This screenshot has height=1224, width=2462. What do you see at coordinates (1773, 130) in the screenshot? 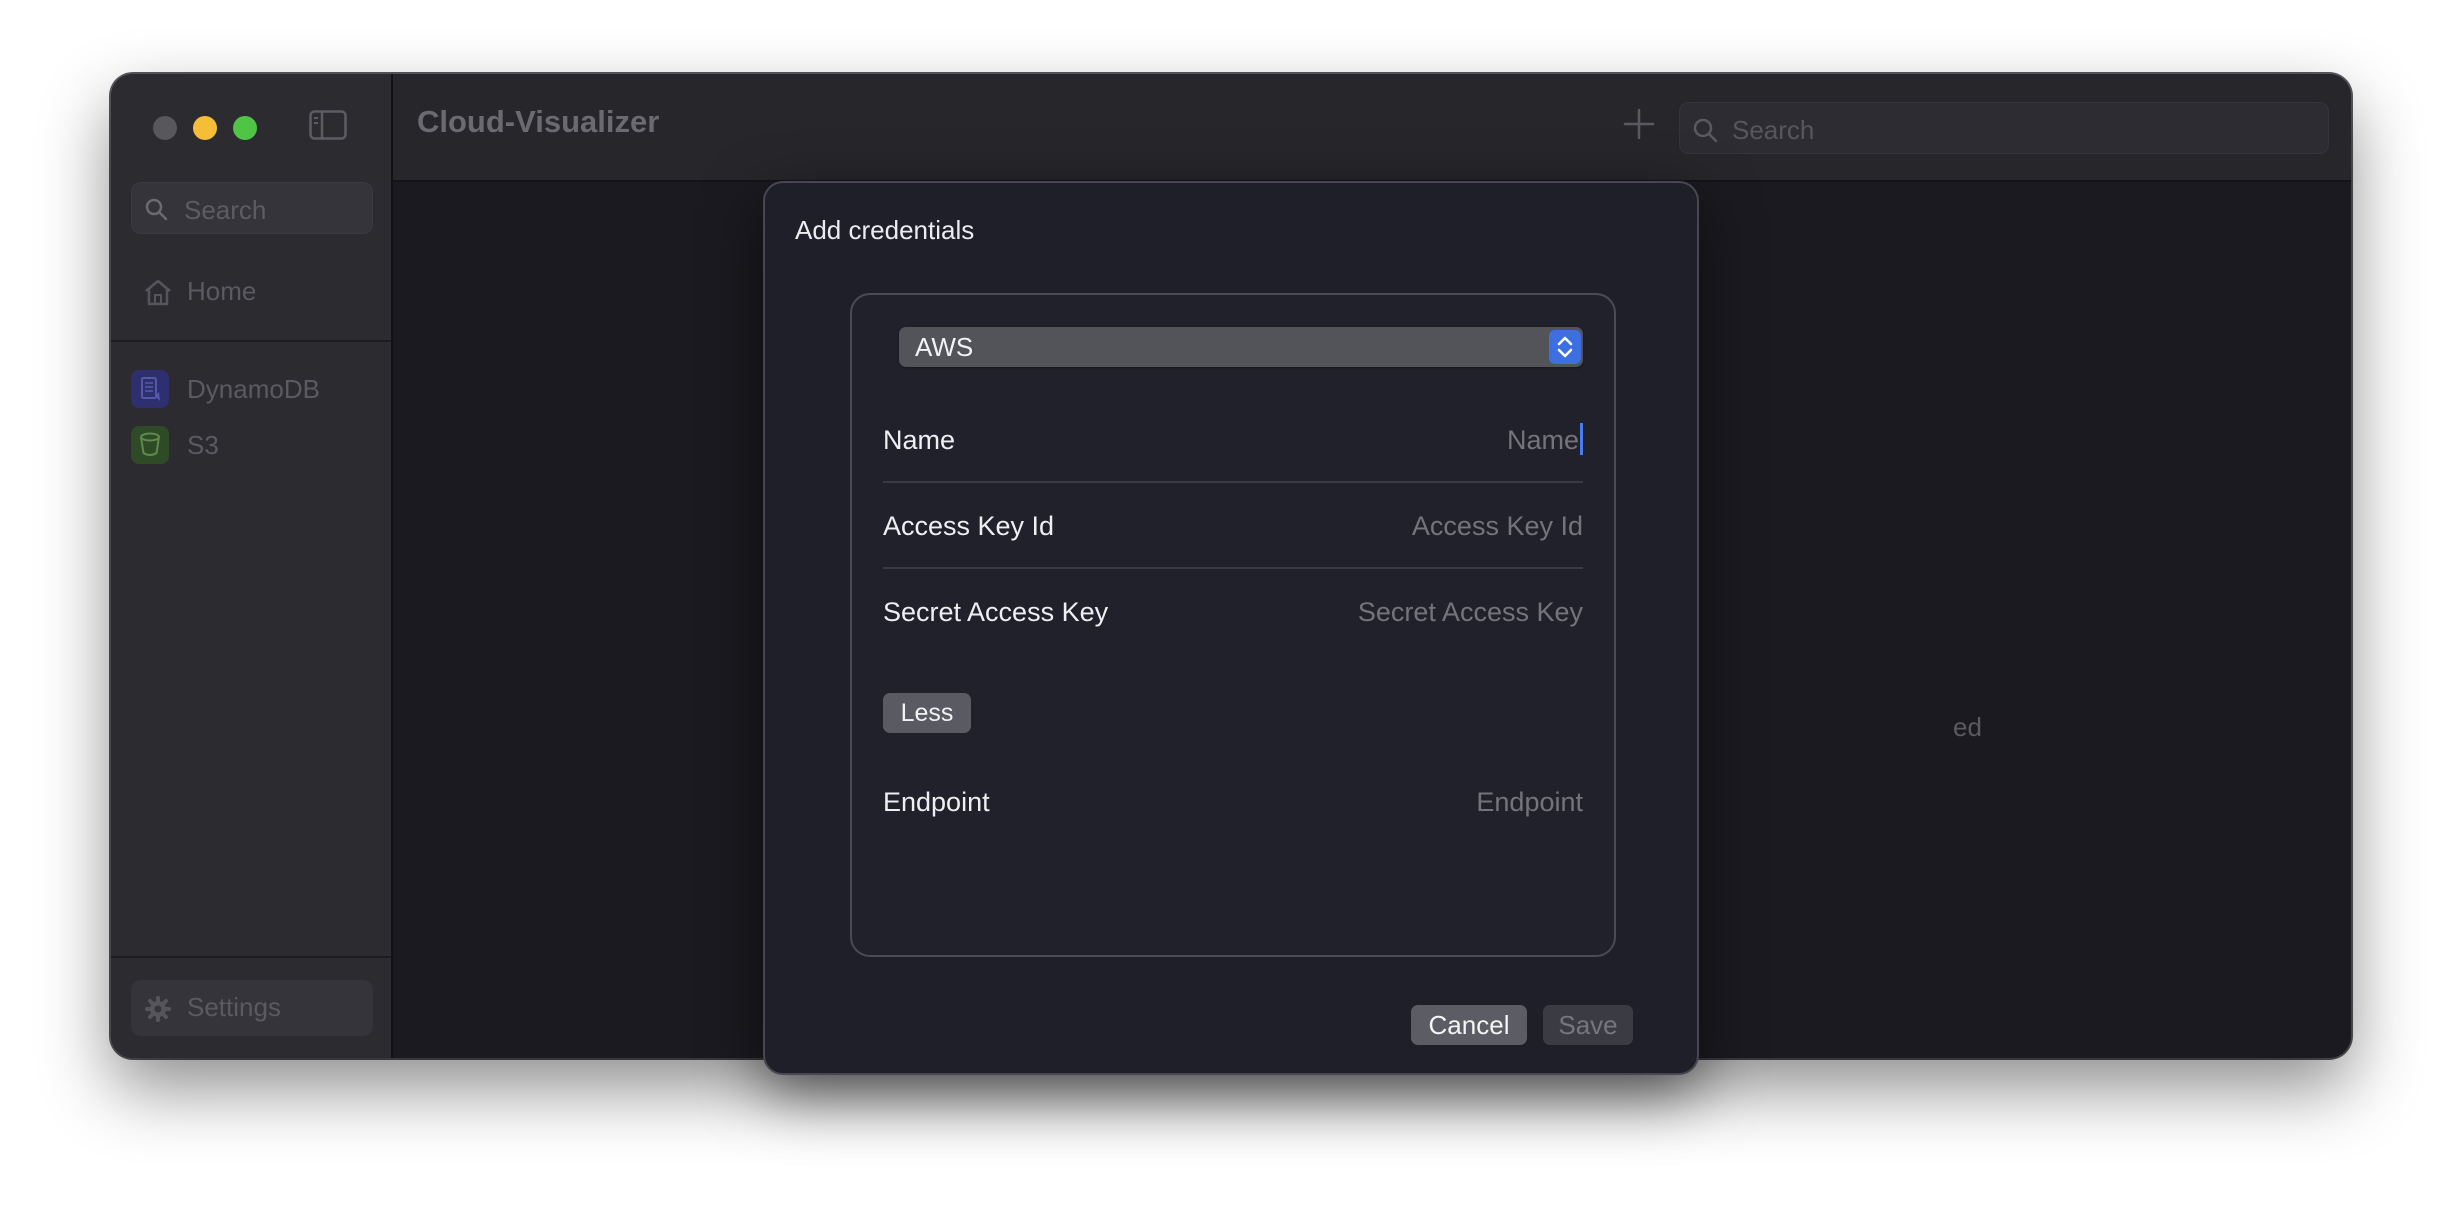
I see `toolbar-search-placeholder: Search` at bounding box center [1773, 130].